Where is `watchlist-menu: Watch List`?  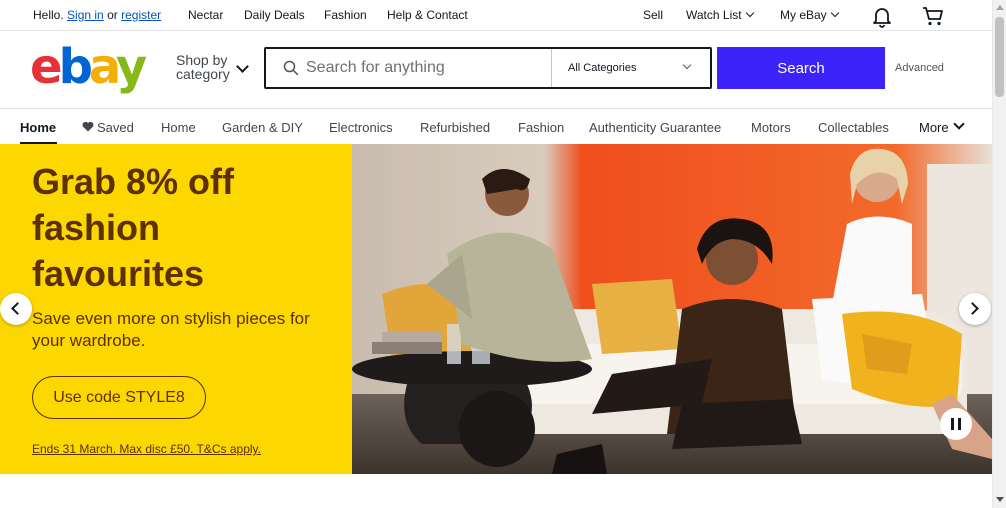
watchlist-menu: Watch List is located at coordinates (720, 15).